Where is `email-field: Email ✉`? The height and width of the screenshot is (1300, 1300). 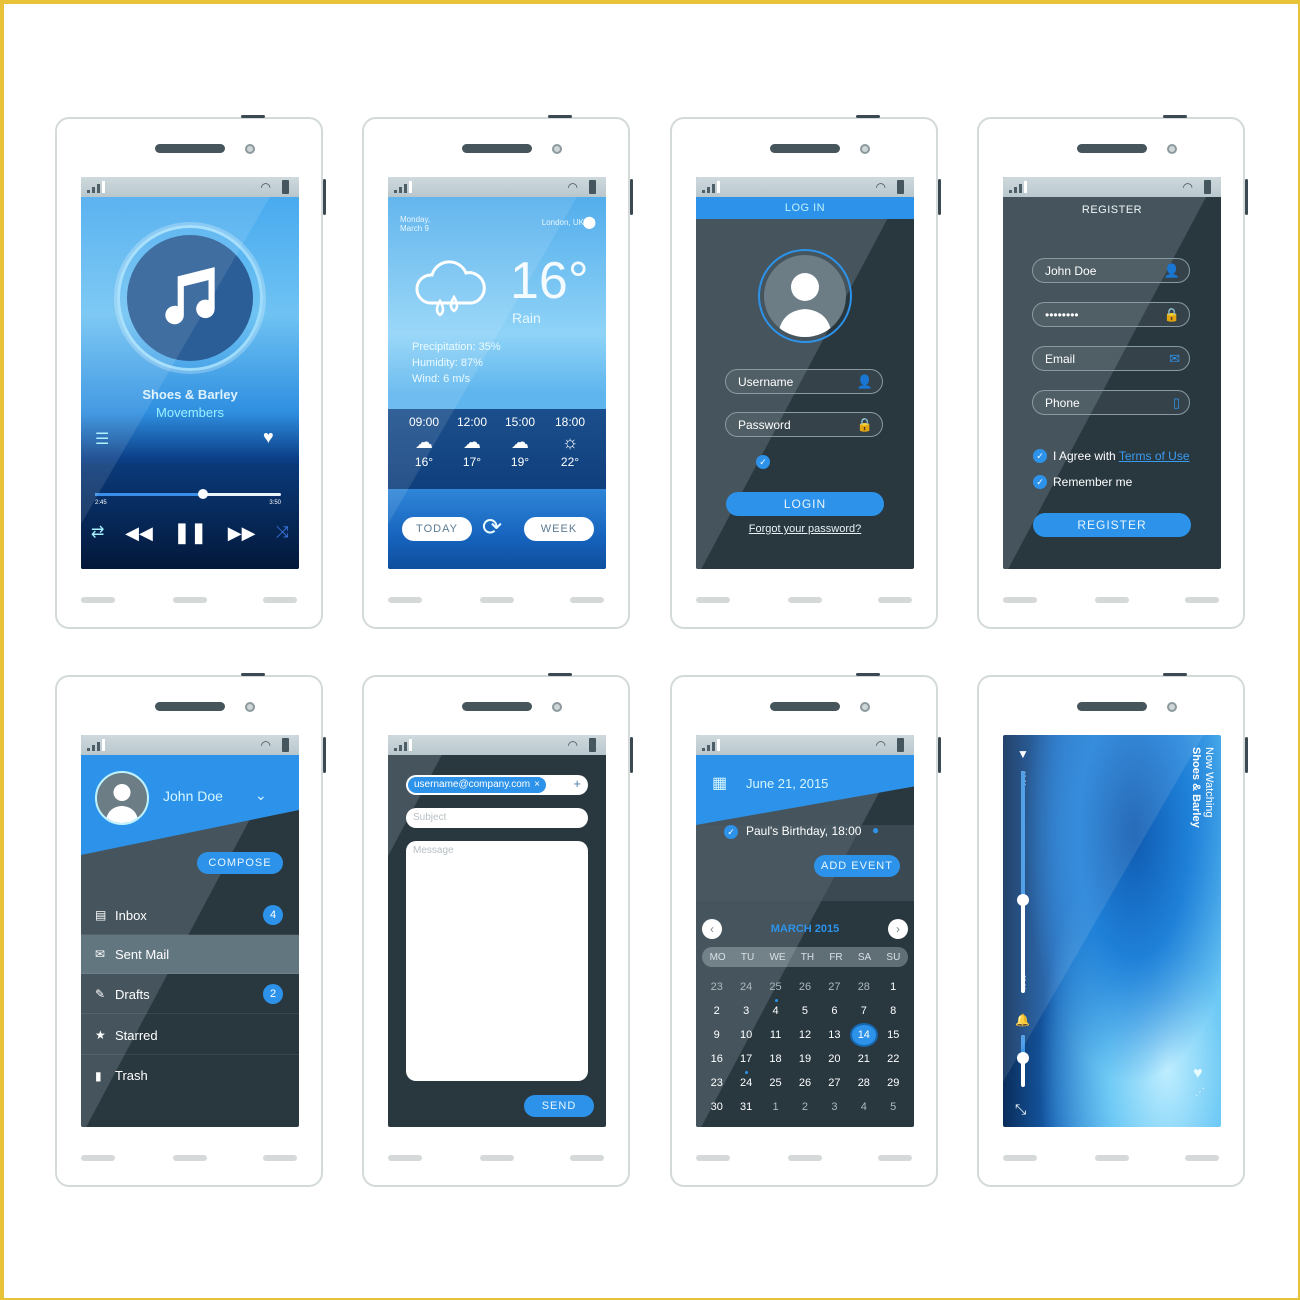
email-field: Email ✉ is located at coordinates (1111, 358).